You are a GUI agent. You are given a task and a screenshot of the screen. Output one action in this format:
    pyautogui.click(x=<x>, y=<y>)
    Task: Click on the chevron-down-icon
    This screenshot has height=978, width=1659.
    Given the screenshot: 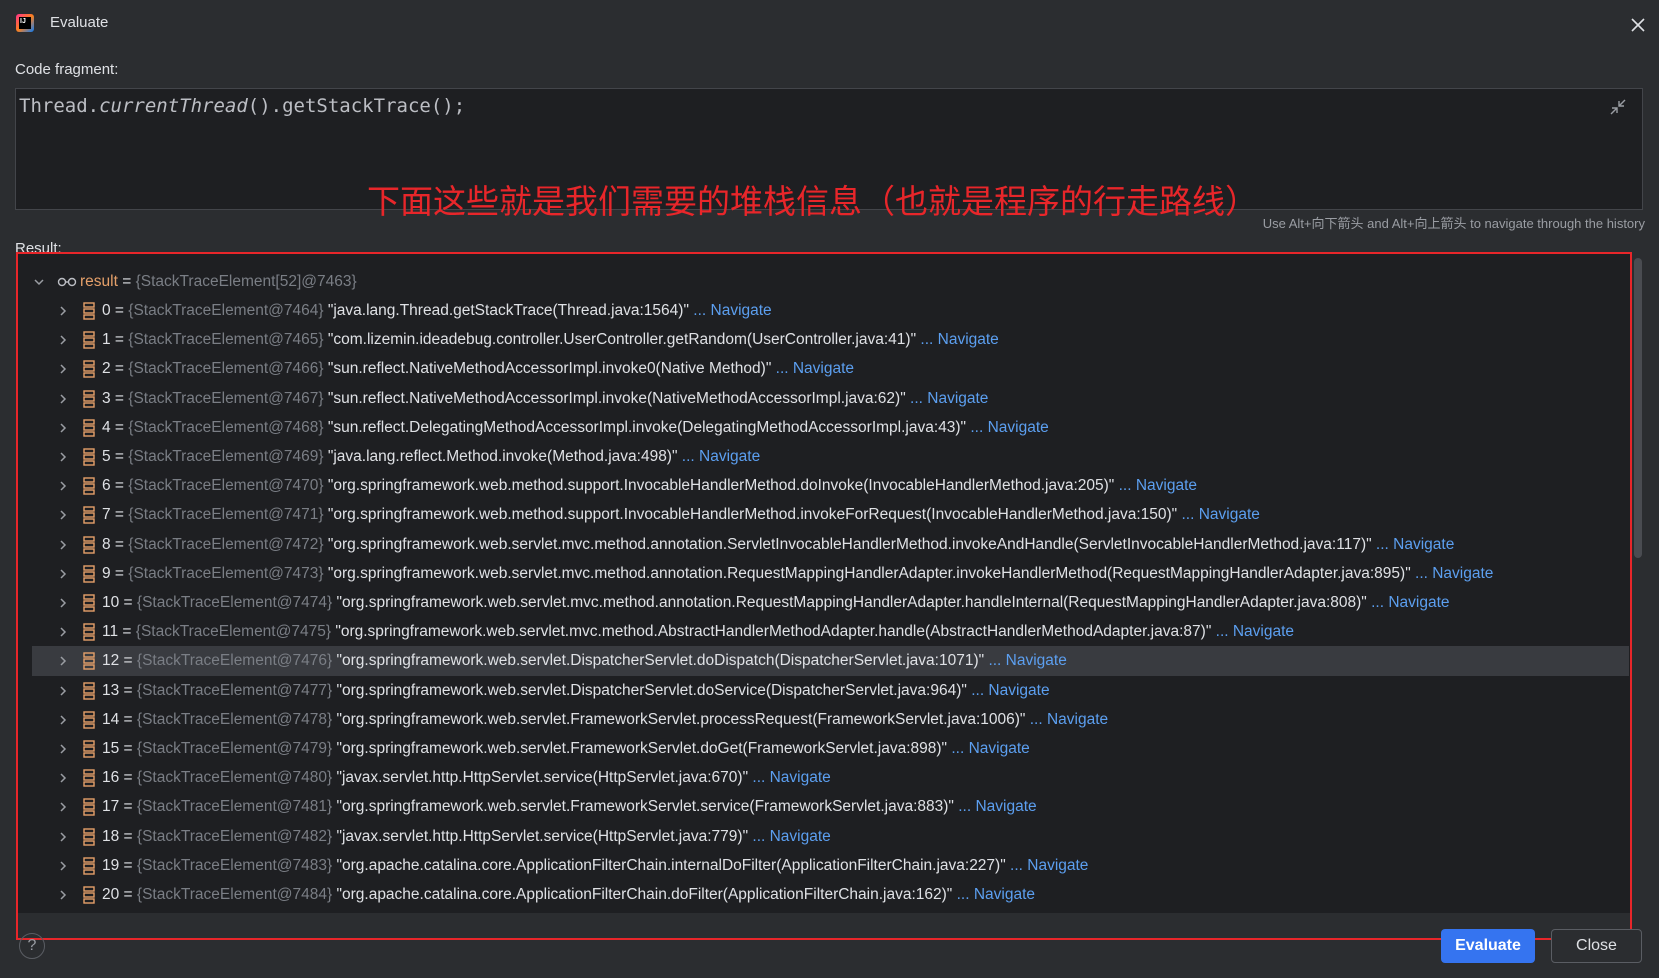 What is the action you would take?
    pyautogui.click(x=39, y=282)
    